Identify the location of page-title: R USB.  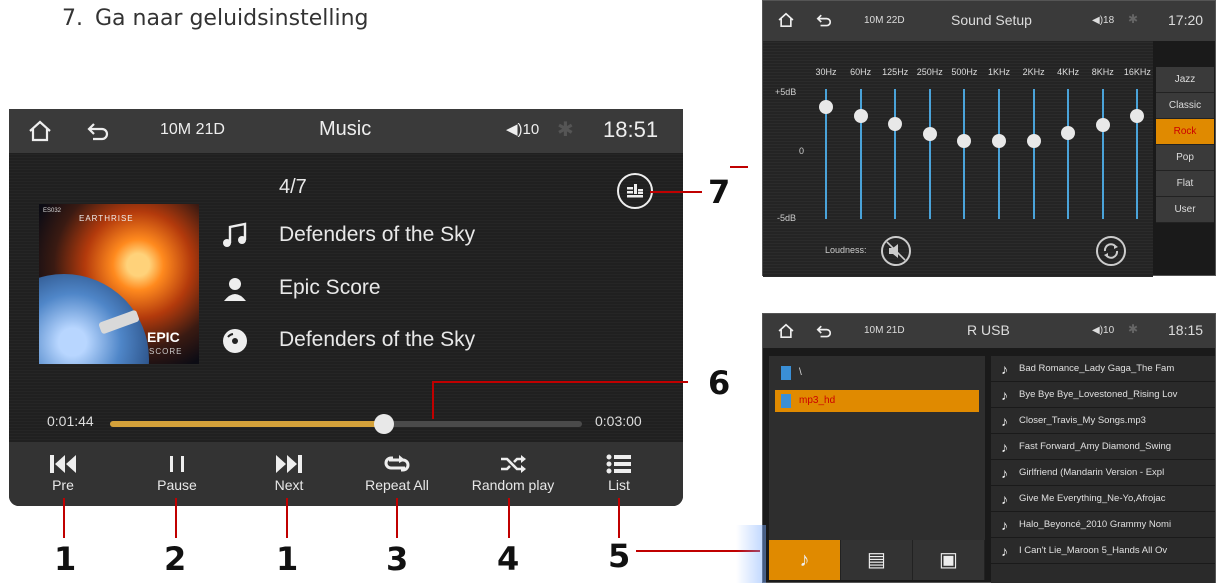
(988, 330).